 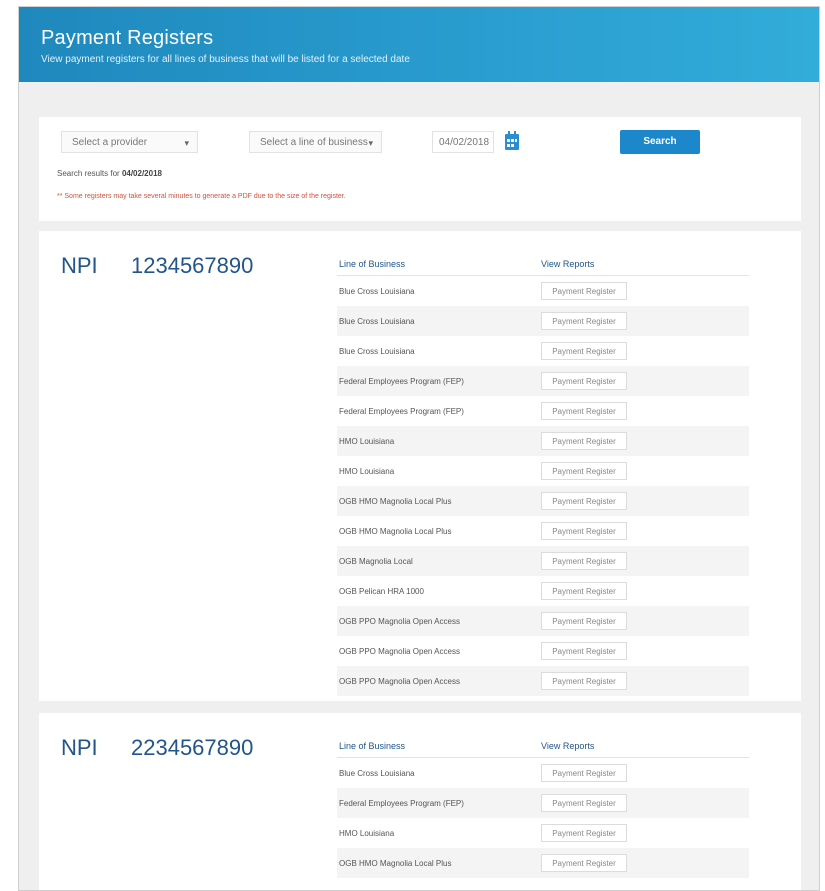 I want to click on line-of-business-select: Select a line of business ▾, so click(x=315, y=142).